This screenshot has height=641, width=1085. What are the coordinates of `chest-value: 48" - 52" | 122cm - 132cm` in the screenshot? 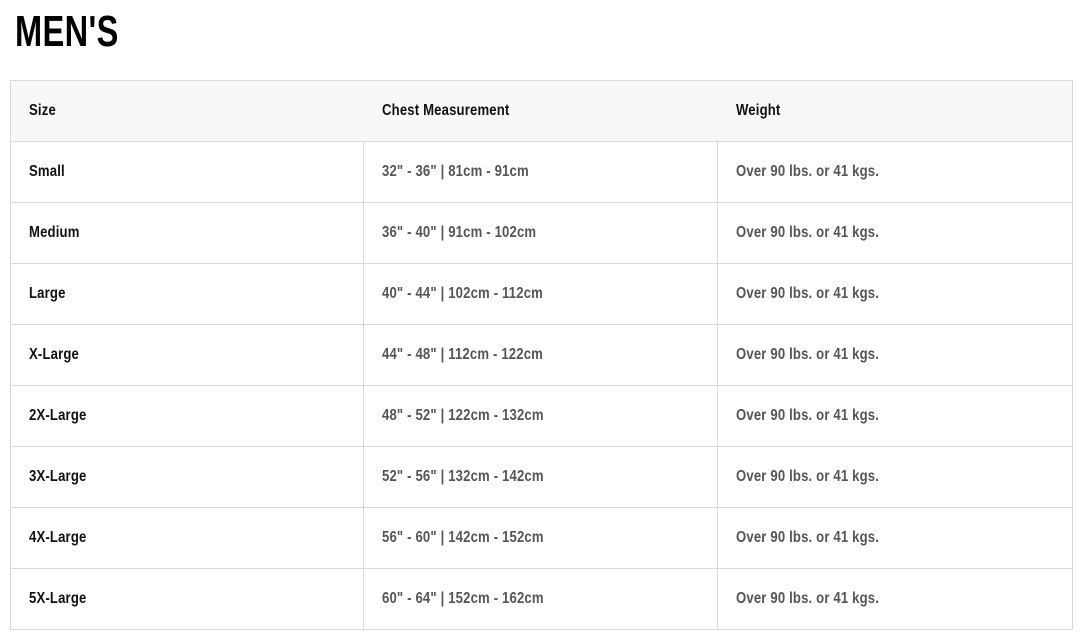 It's located at (463, 415).